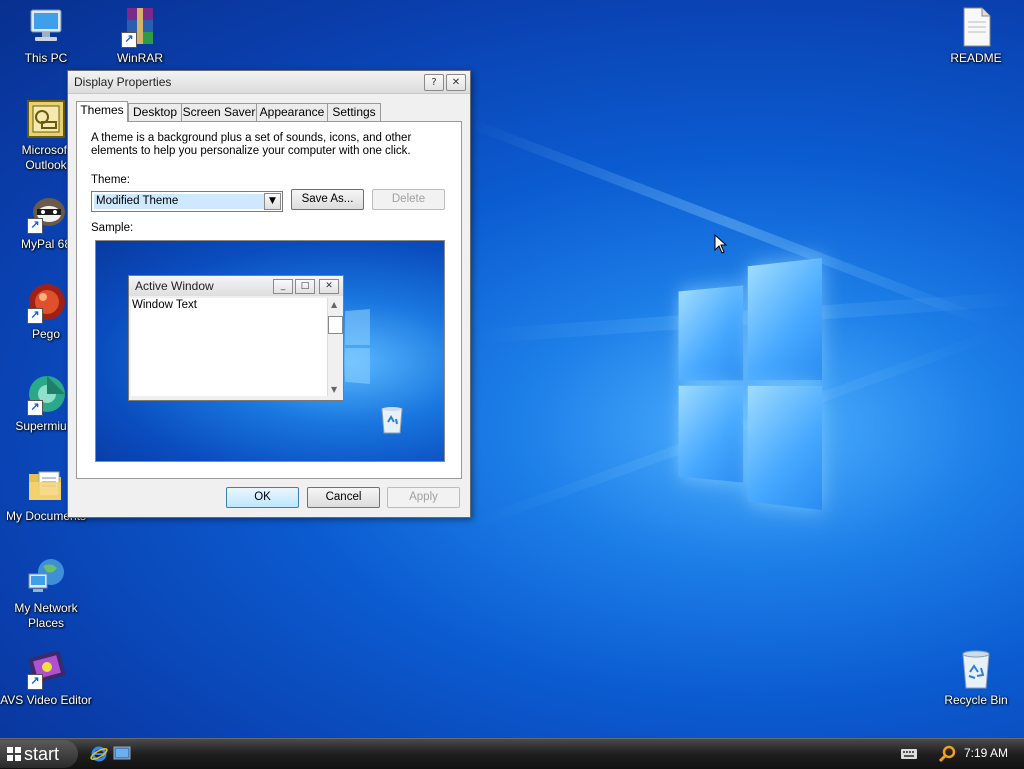  What do you see at coordinates (122, 754) in the screenshot?
I see `show-desktop-icon` at bounding box center [122, 754].